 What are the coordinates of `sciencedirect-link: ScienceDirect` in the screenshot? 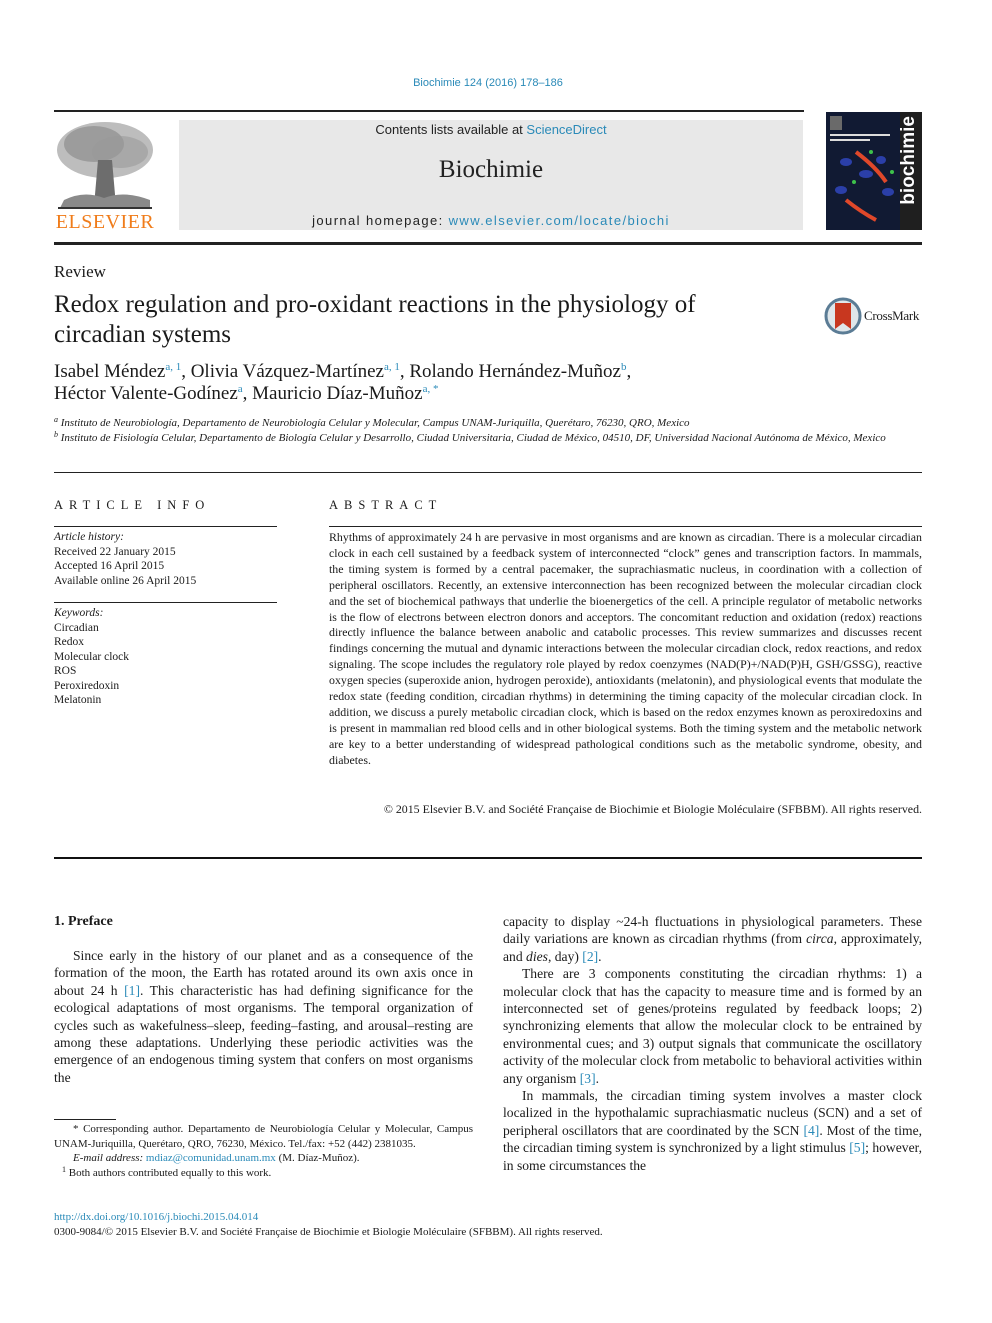 It's located at (566, 129).